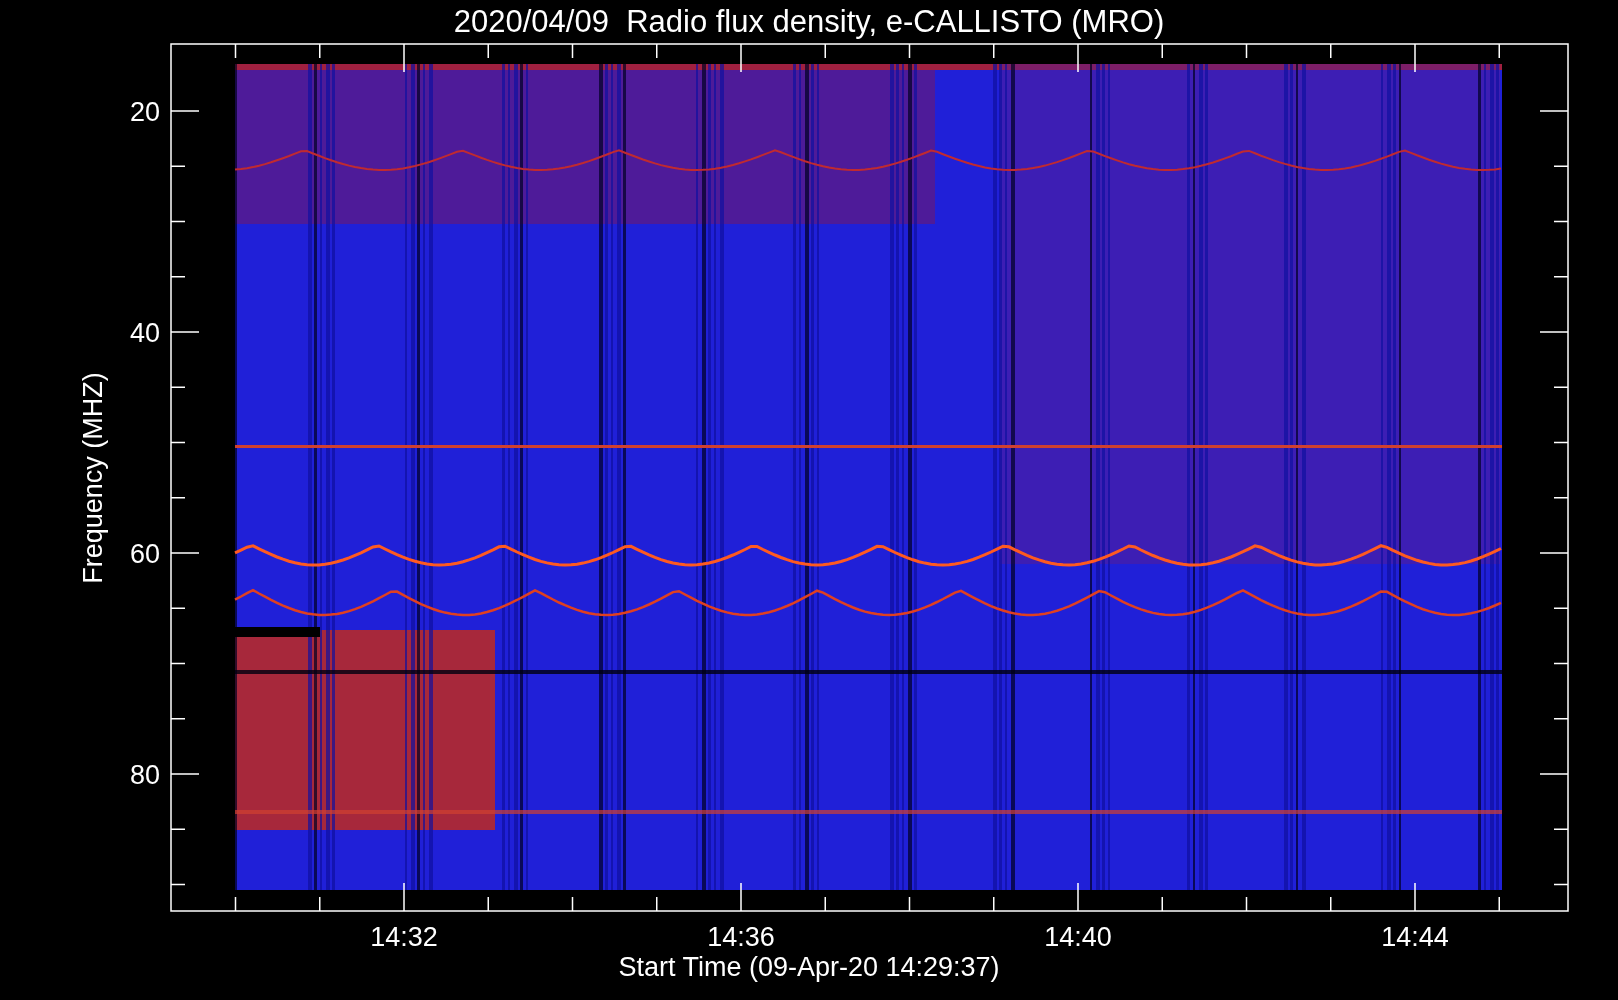  What do you see at coordinates (93, 478) in the screenshot?
I see `y-axis-label: Frequency (MHZ)` at bounding box center [93, 478].